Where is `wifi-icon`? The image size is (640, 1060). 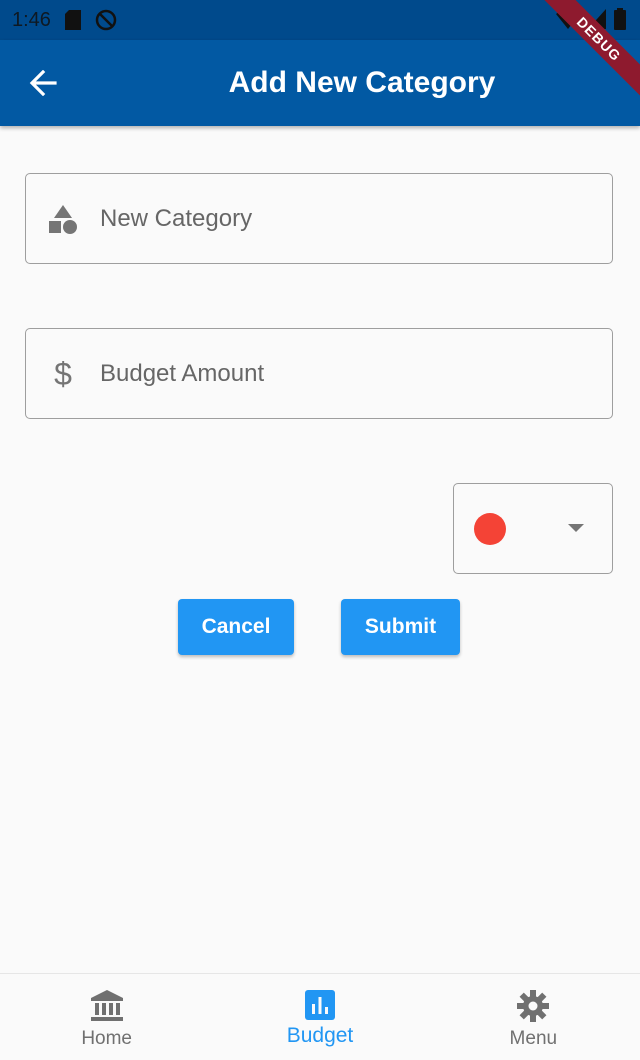 wifi-icon is located at coordinates (568, 19).